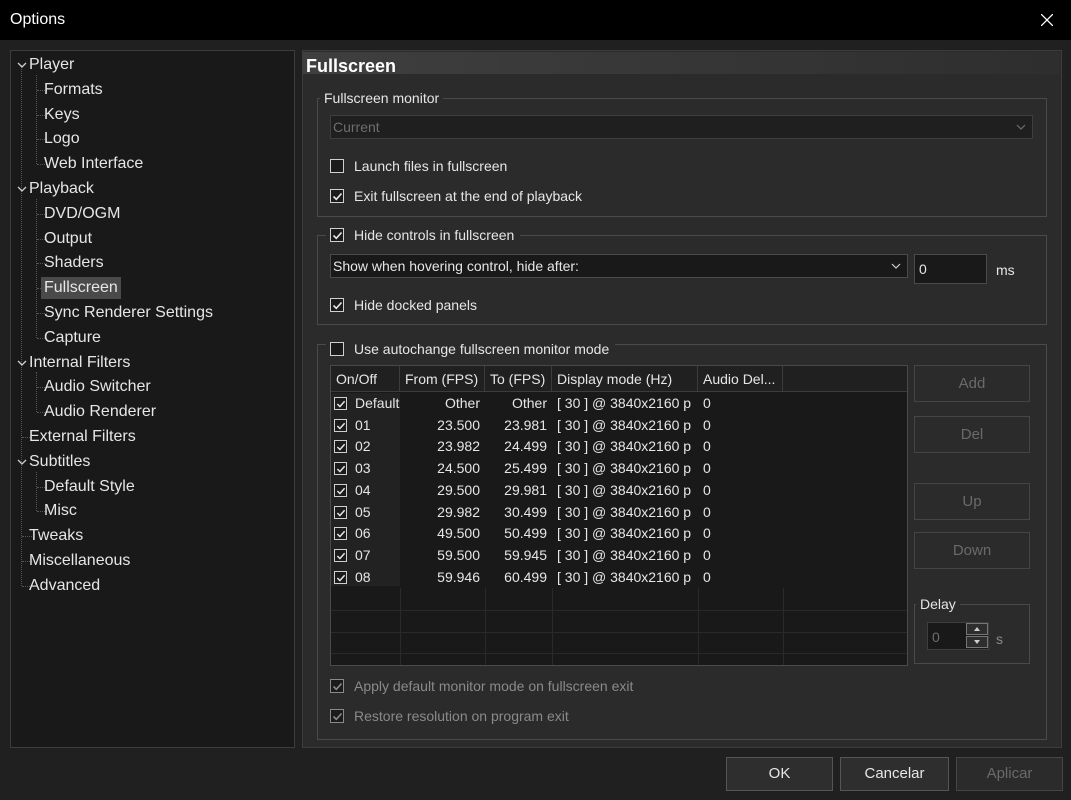 The image size is (1071, 800). What do you see at coordinates (51, 65) in the screenshot?
I see `tree-item-player: Player` at bounding box center [51, 65].